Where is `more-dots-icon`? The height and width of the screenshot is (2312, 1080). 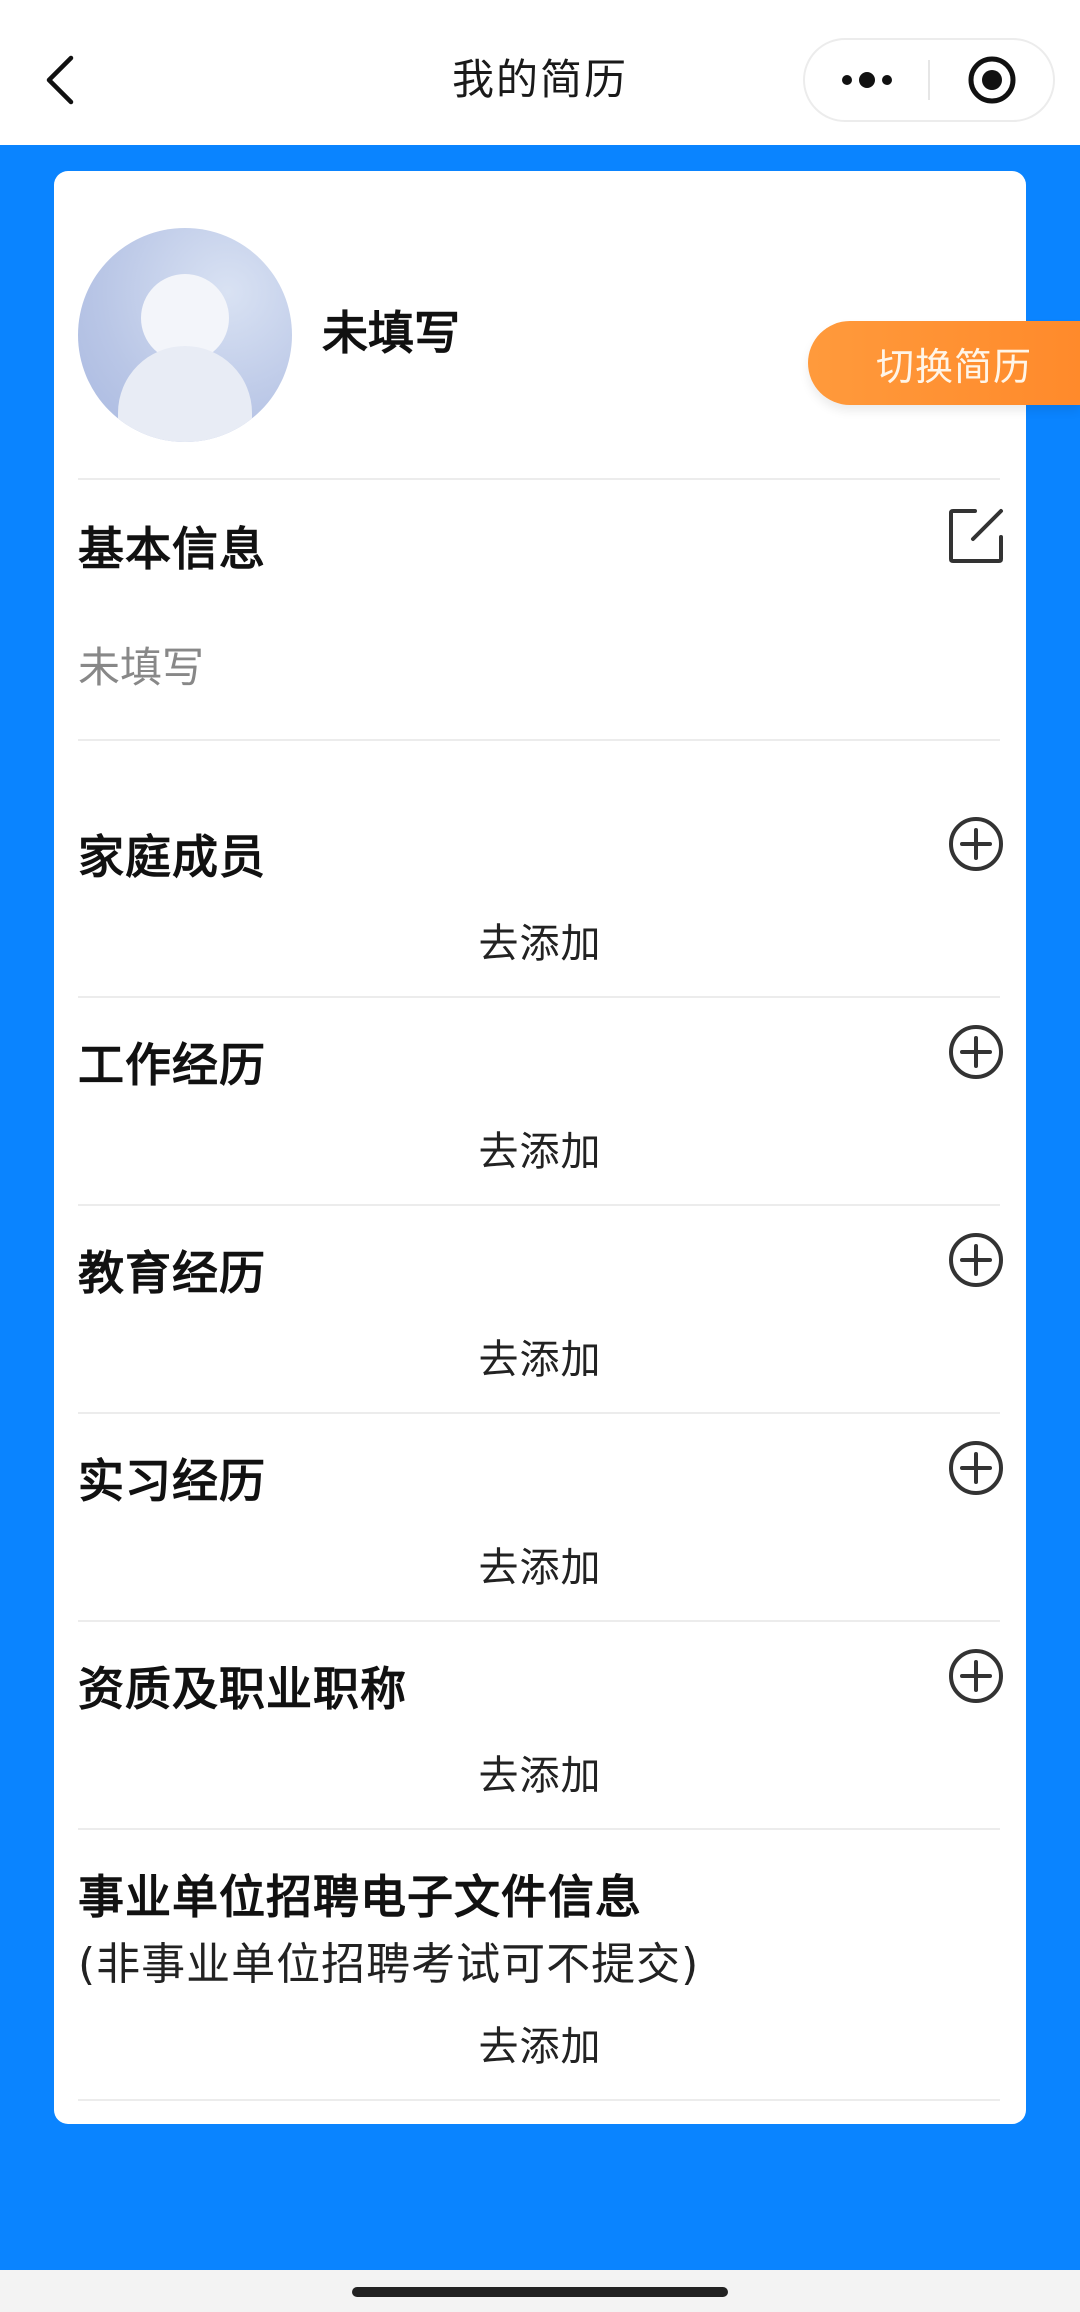
more-dots-icon is located at coordinates (866, 80).